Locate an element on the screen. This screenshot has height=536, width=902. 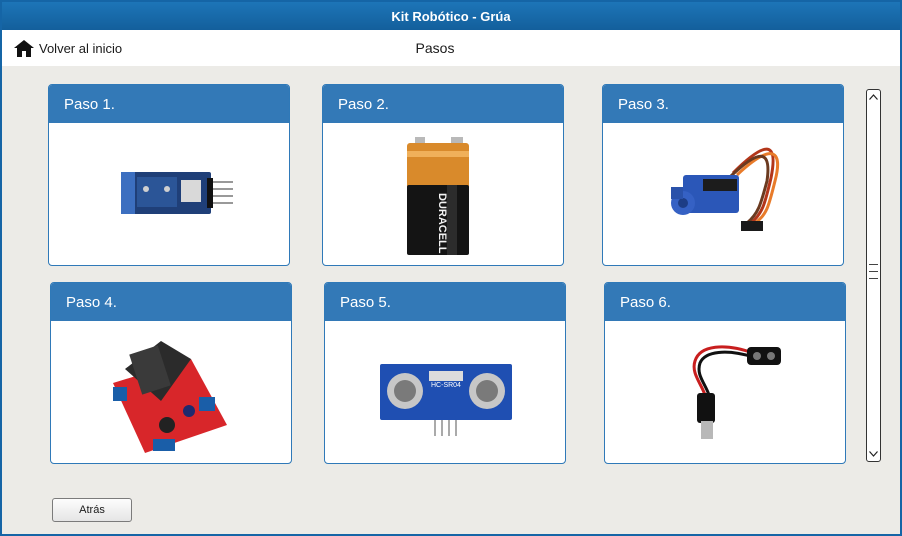
step-image-ultrasonic-sensor: HC-SR04 is located at coordinates (445, 392).